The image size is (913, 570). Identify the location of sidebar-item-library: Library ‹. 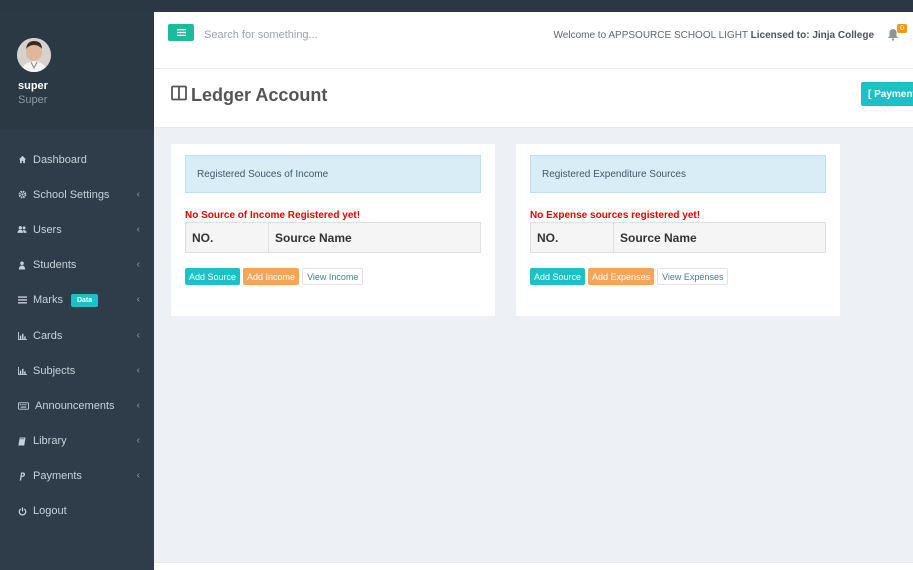
(77, 441).